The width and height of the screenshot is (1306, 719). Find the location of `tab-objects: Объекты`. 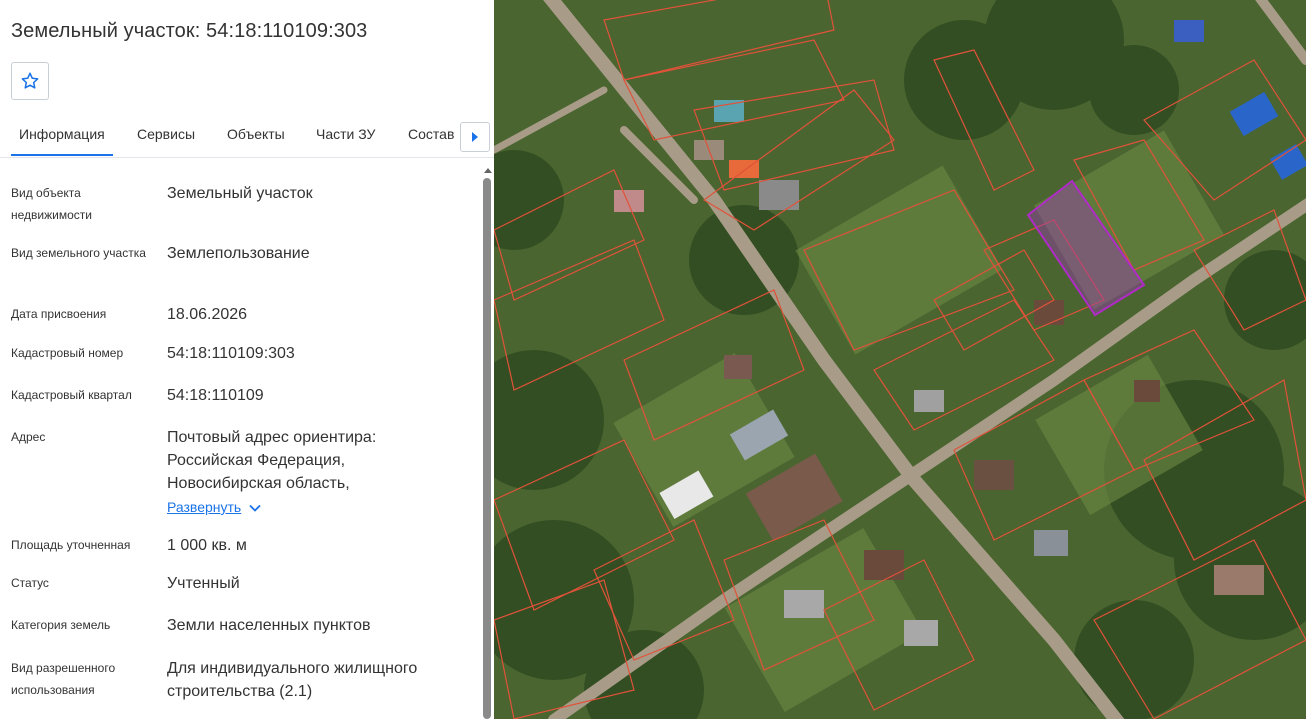

tab-objects: Объекты is located at coordinates (256, 134).